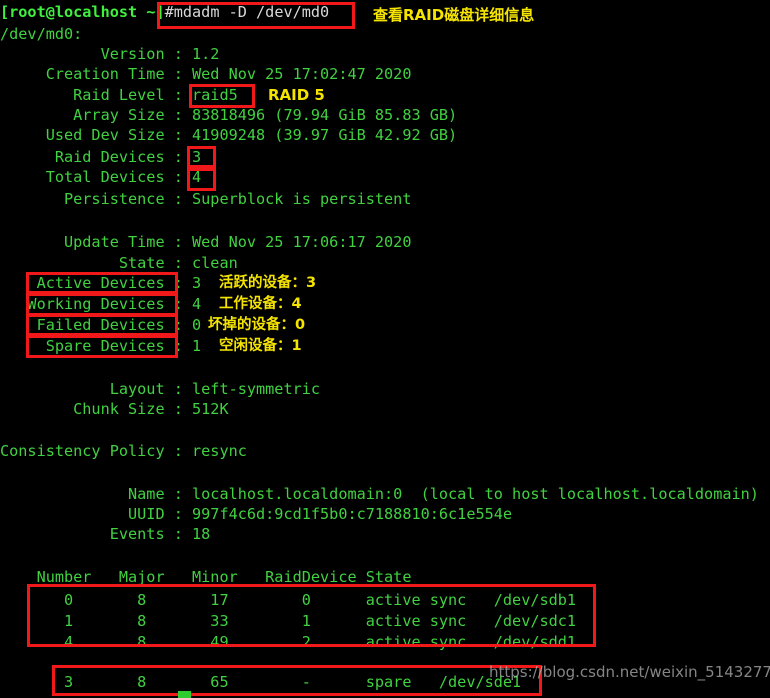 This screenshot has height=698, width=770. I want to click on annotation-active-devices: 活跃的设备：3, so click(268, 283).